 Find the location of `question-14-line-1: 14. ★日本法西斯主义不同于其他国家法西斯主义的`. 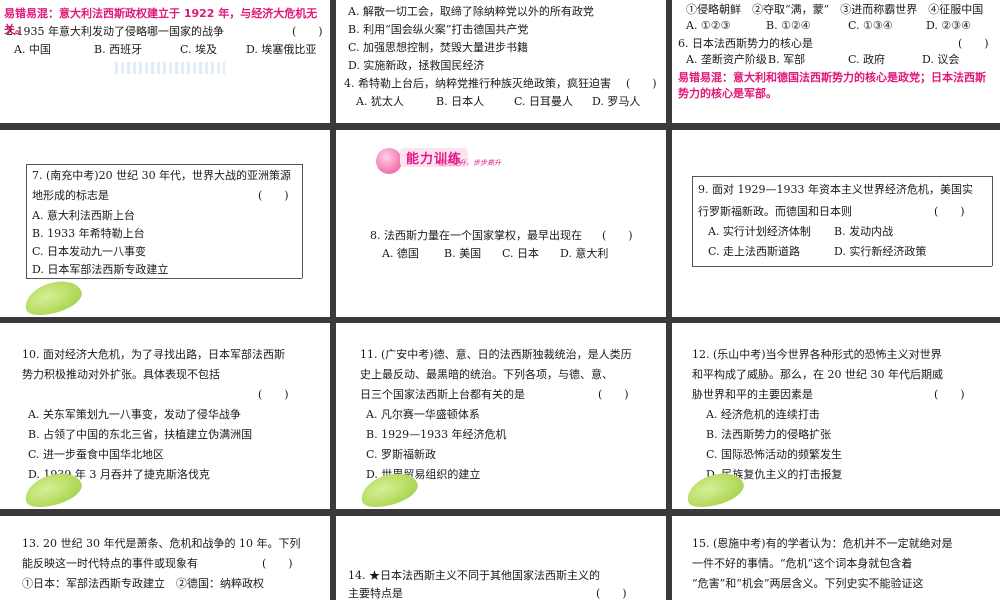

question-14-line-1: 14. ★日本法西斯主义不同于其他国家法西斯主义的 is located at coordinates (474, 575).